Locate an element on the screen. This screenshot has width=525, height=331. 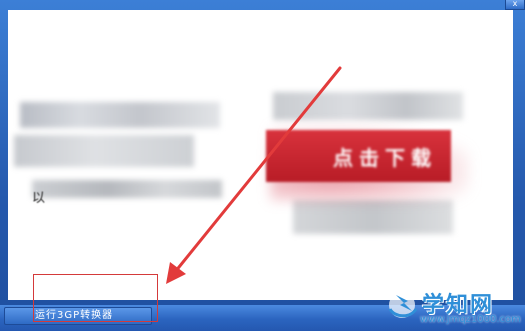
watermark-url: www.jmqz1000.com is located at coordinates (470, 319).